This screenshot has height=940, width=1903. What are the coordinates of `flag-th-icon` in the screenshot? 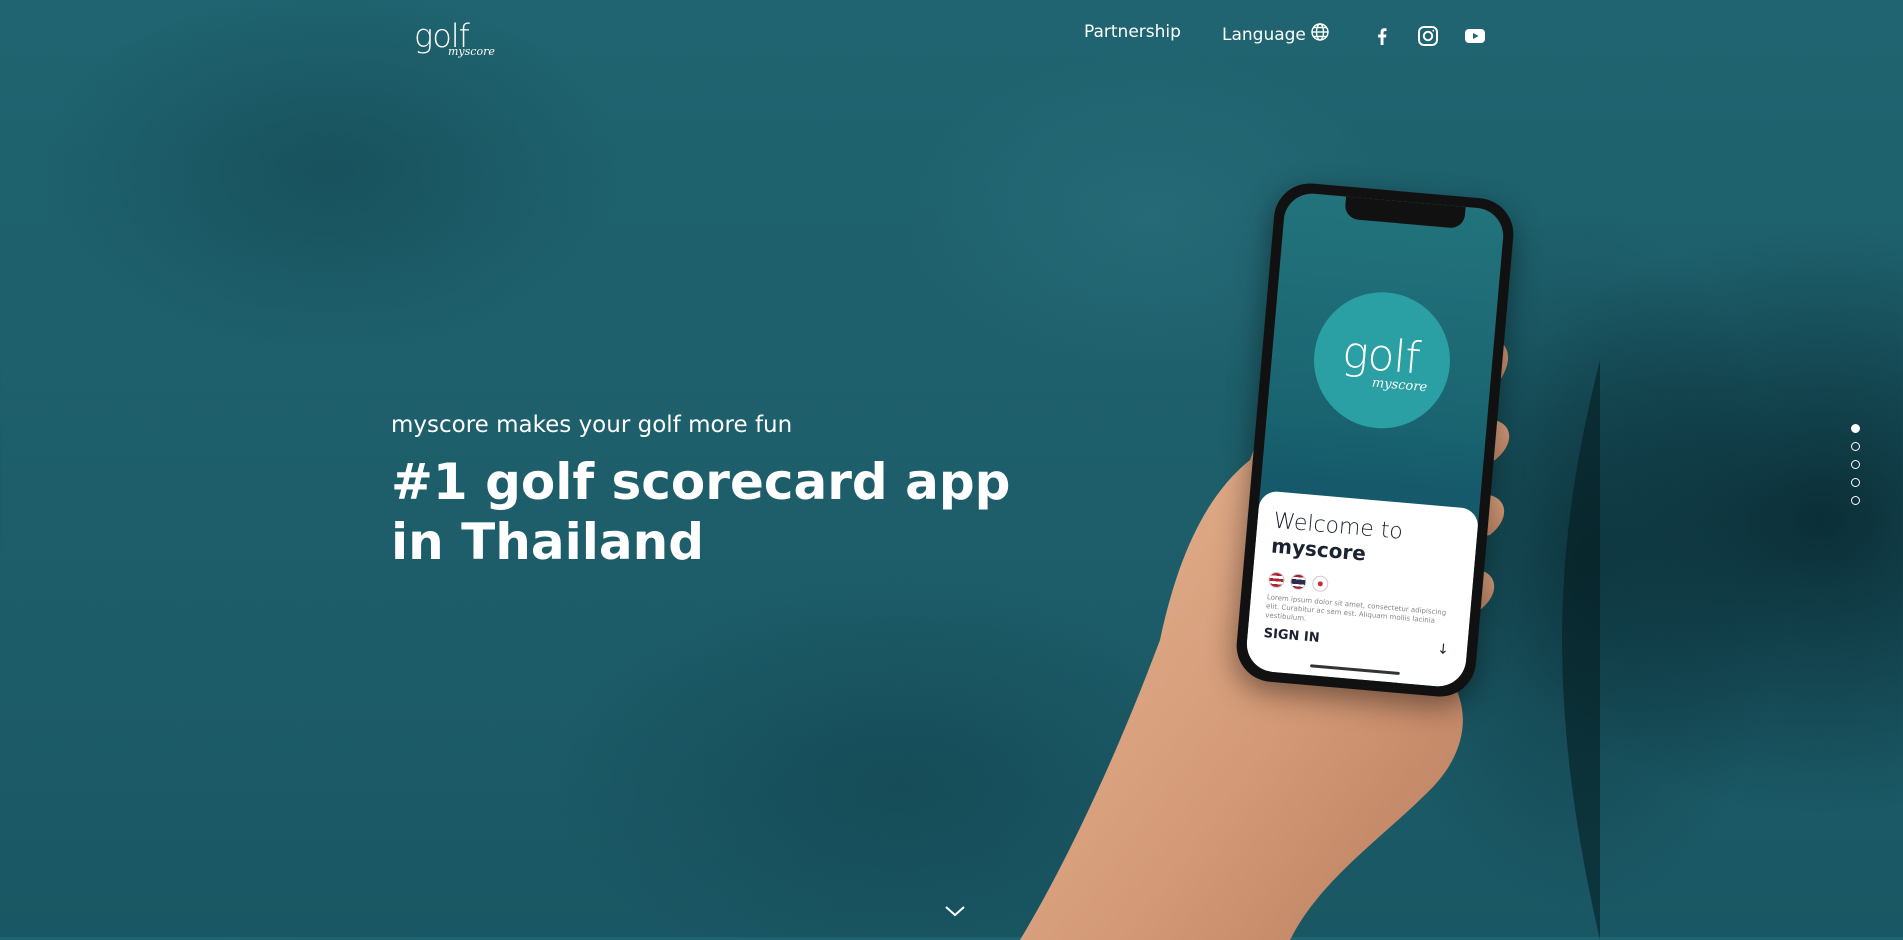 It's located at (1298, 582).